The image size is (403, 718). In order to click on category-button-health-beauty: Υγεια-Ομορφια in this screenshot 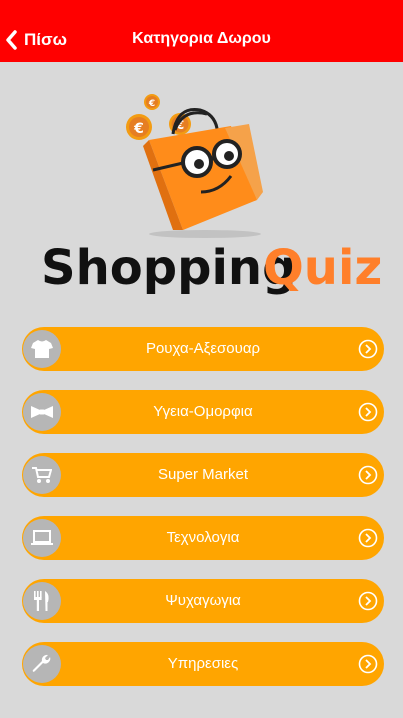, I will do `click(203, 412)`.